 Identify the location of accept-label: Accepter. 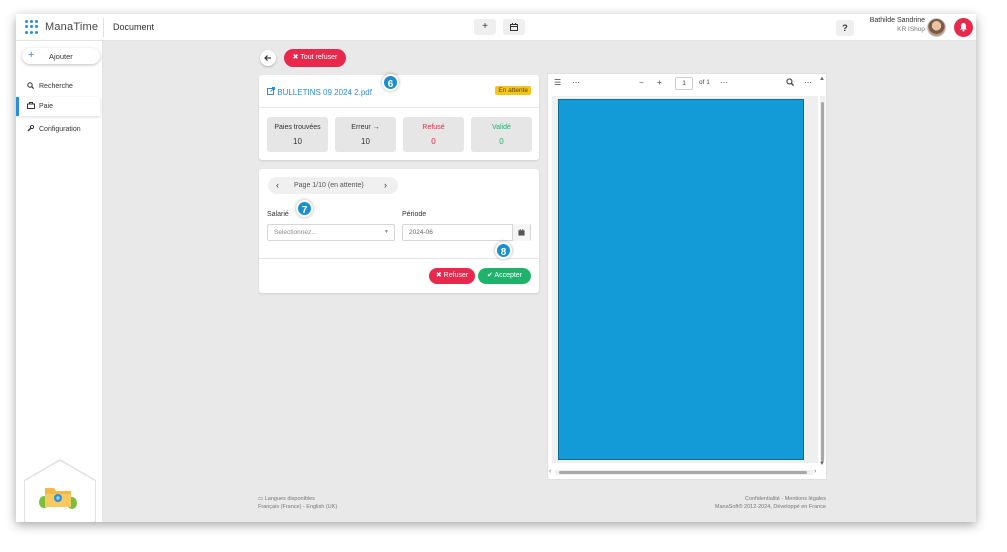
(508, 275).